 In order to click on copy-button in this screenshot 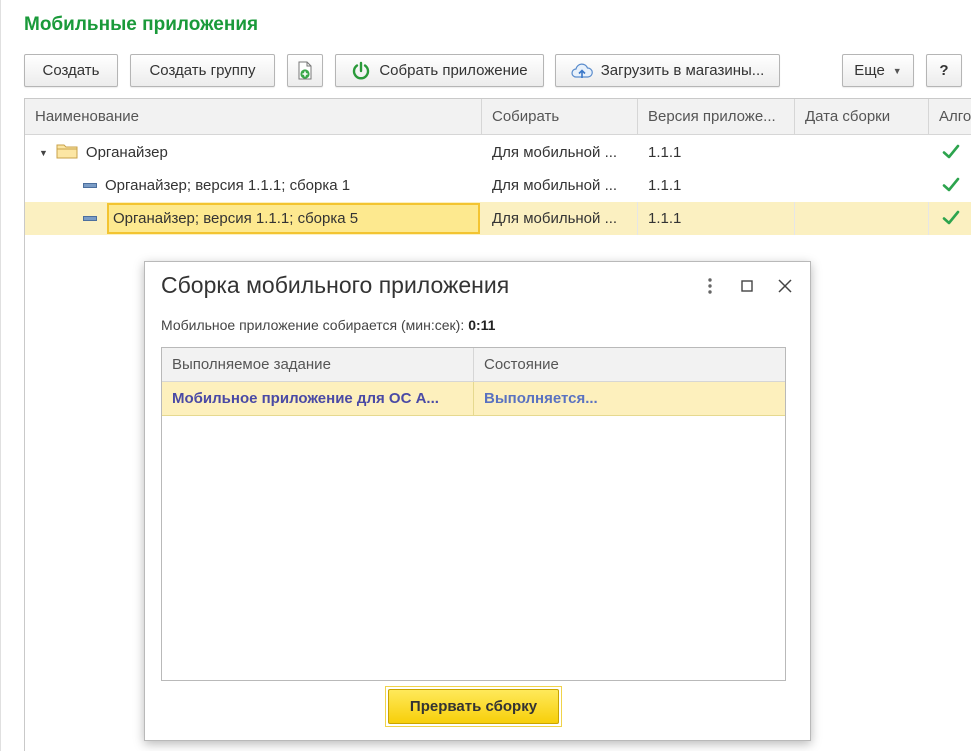, I will do `click(305, 70)`.